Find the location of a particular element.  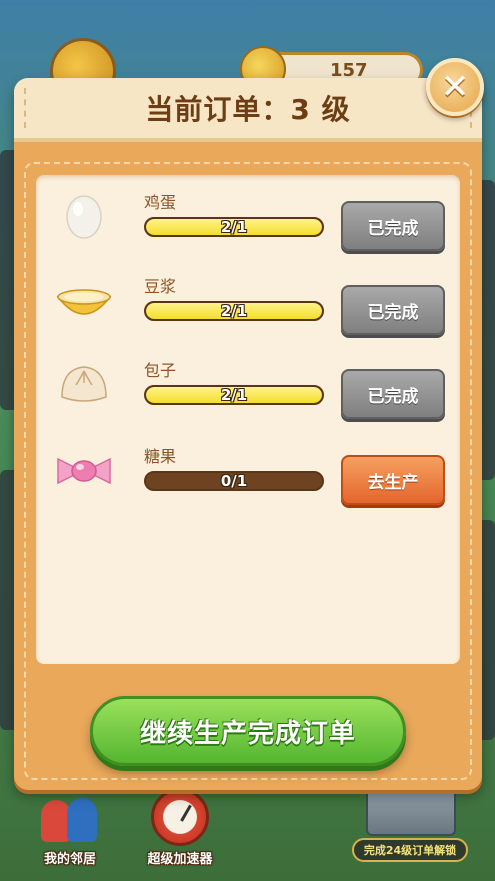

continue-production-button: 继续生产完成订单 is located at coordinates (248, 731).